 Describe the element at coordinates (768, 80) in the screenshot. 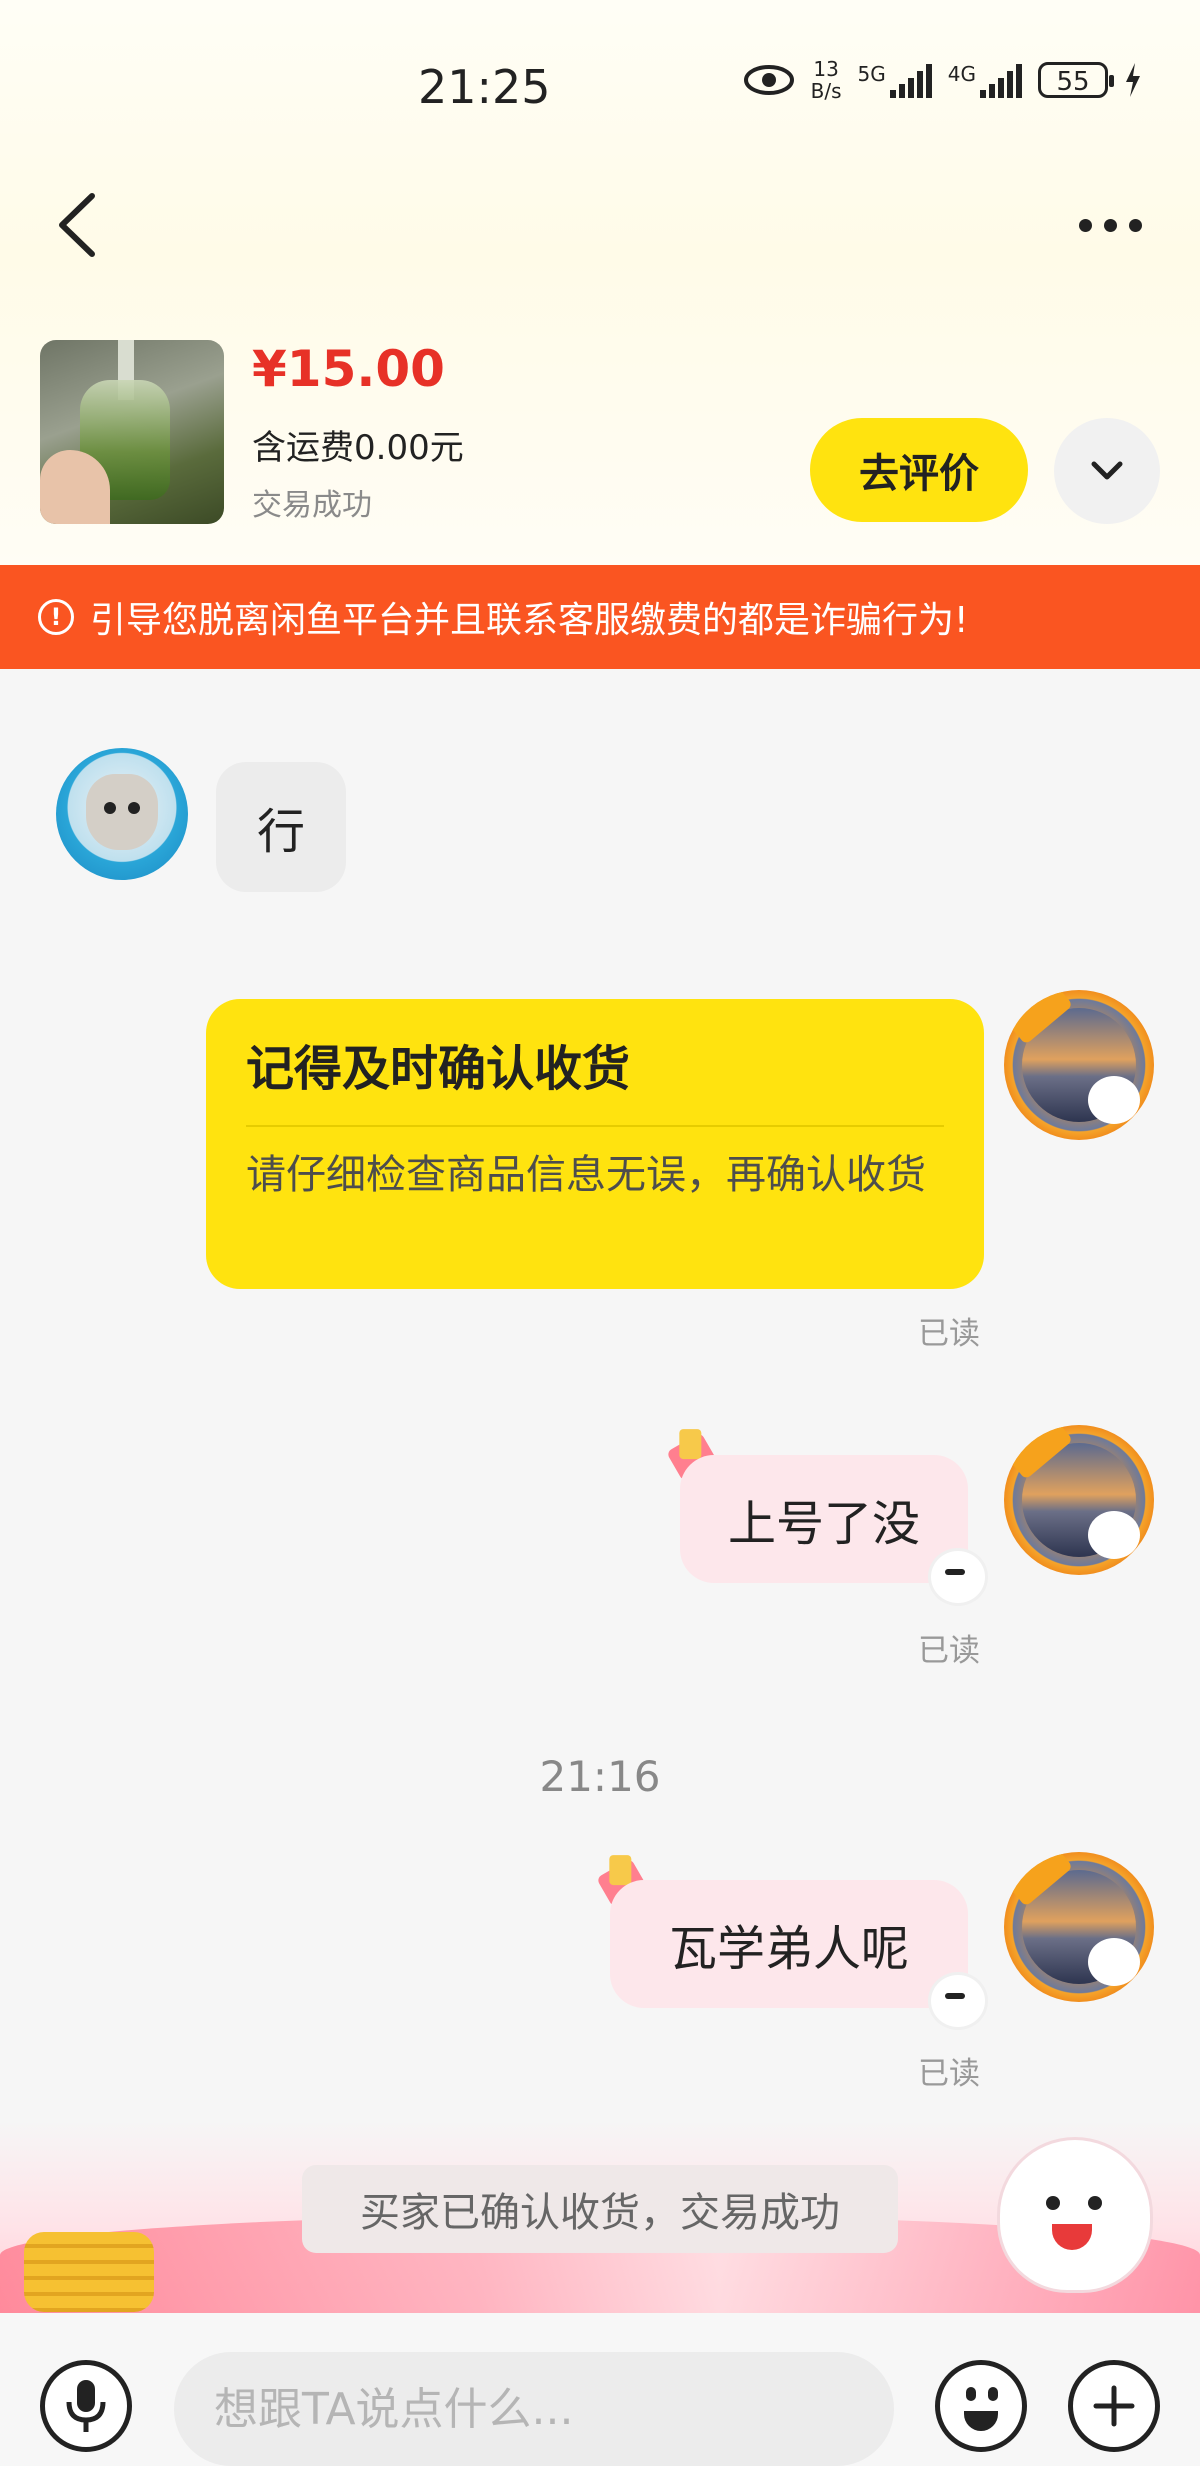

I see `eye-icon` at that location.